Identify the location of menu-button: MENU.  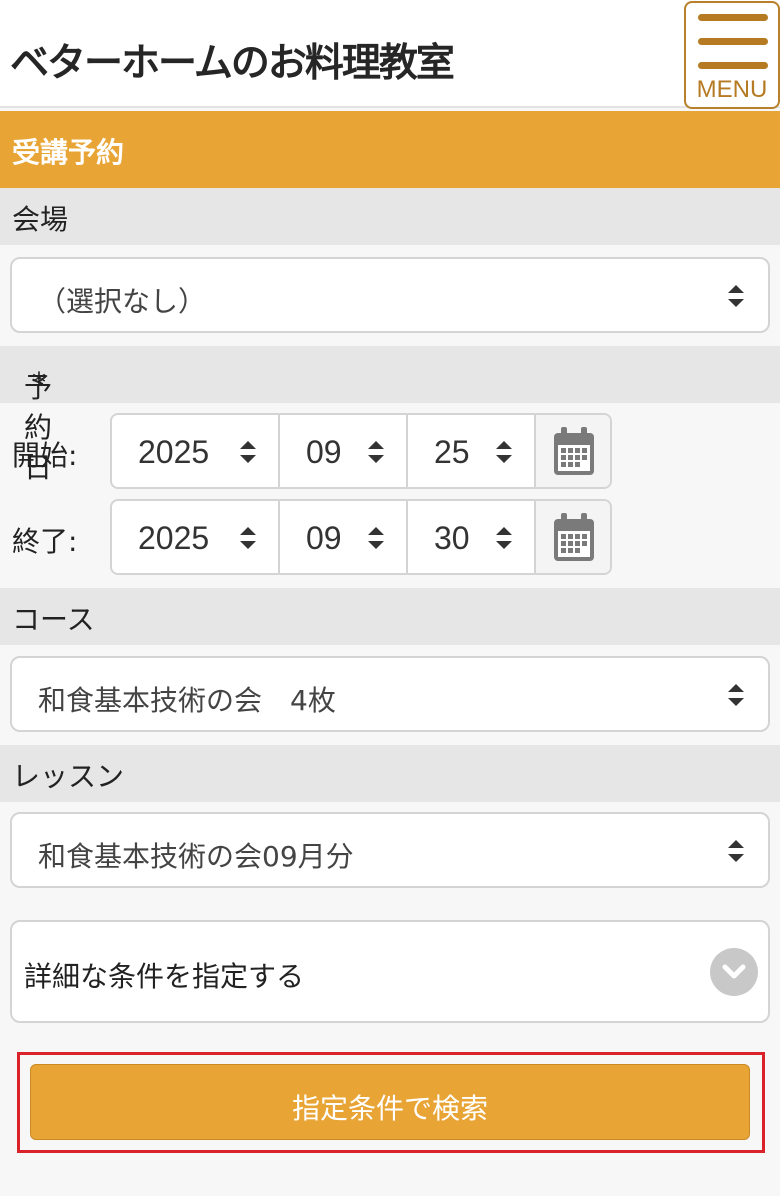
(732, 55).